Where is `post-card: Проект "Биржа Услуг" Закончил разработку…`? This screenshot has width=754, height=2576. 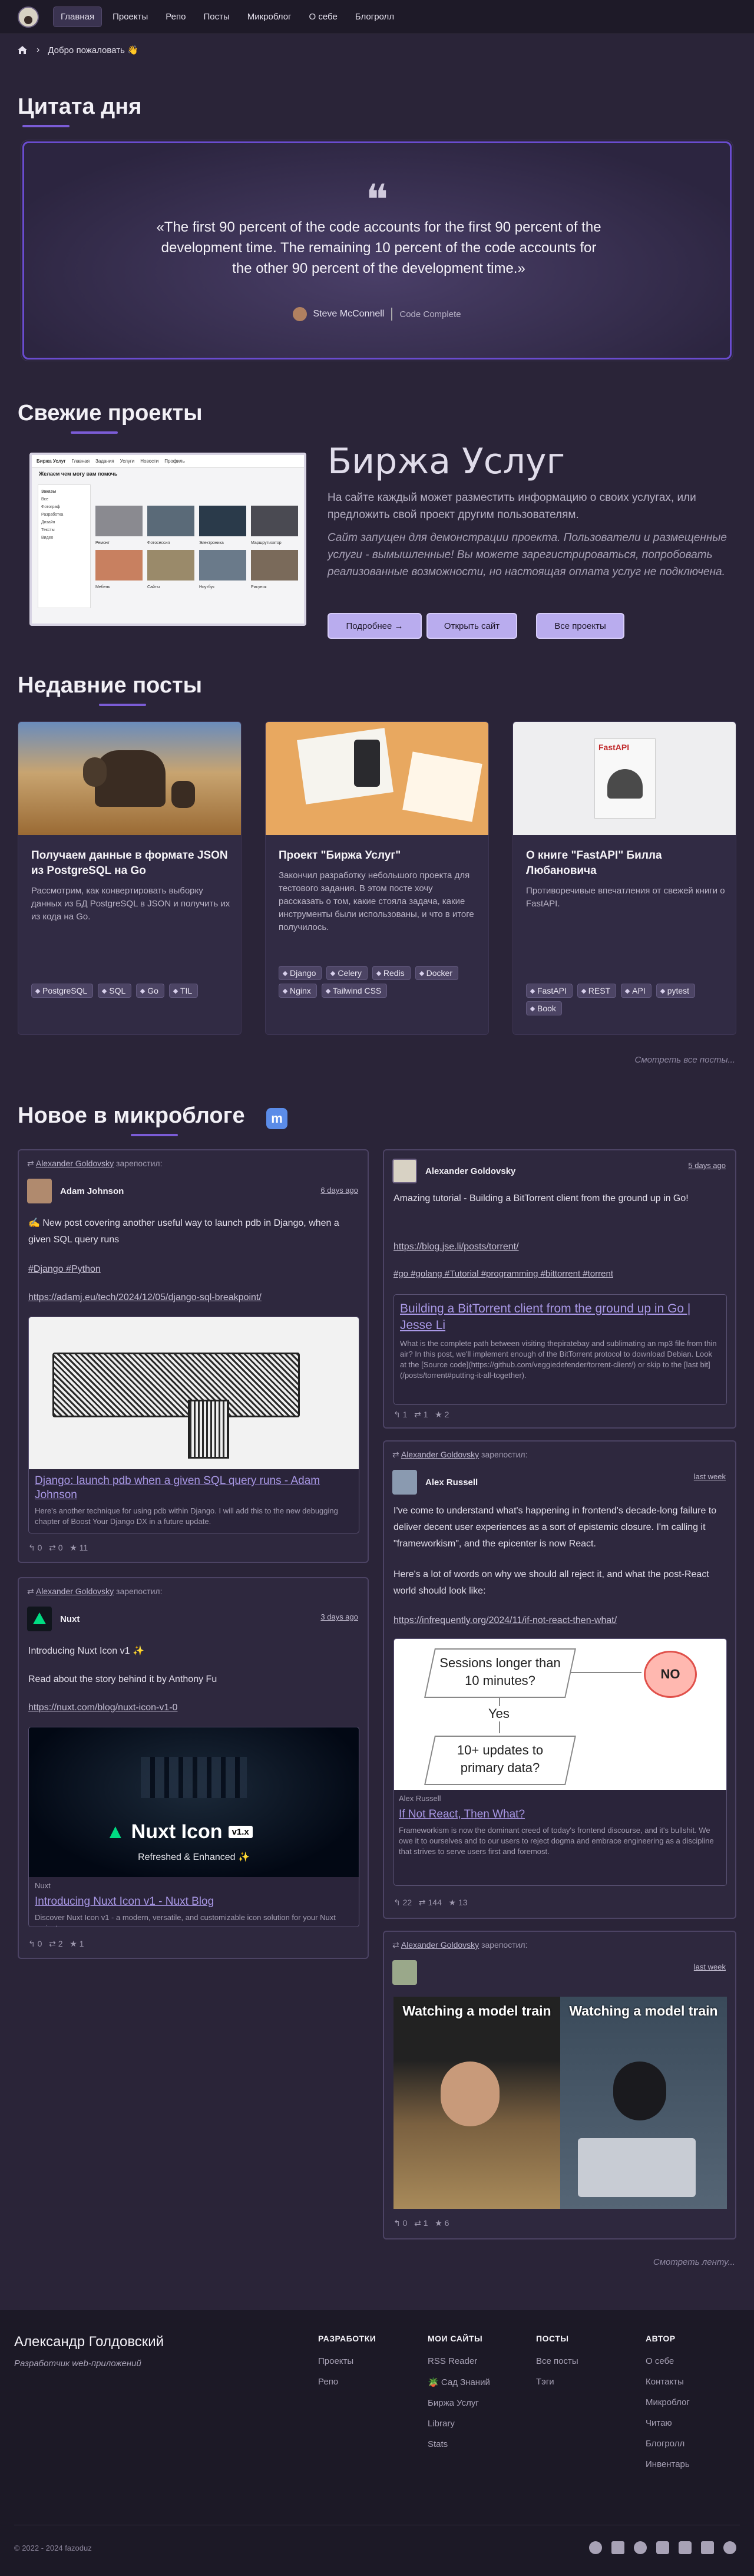
post-card: Проект "Биржа Услуг" Закончил разработку… is located at coordinates (377, 878).